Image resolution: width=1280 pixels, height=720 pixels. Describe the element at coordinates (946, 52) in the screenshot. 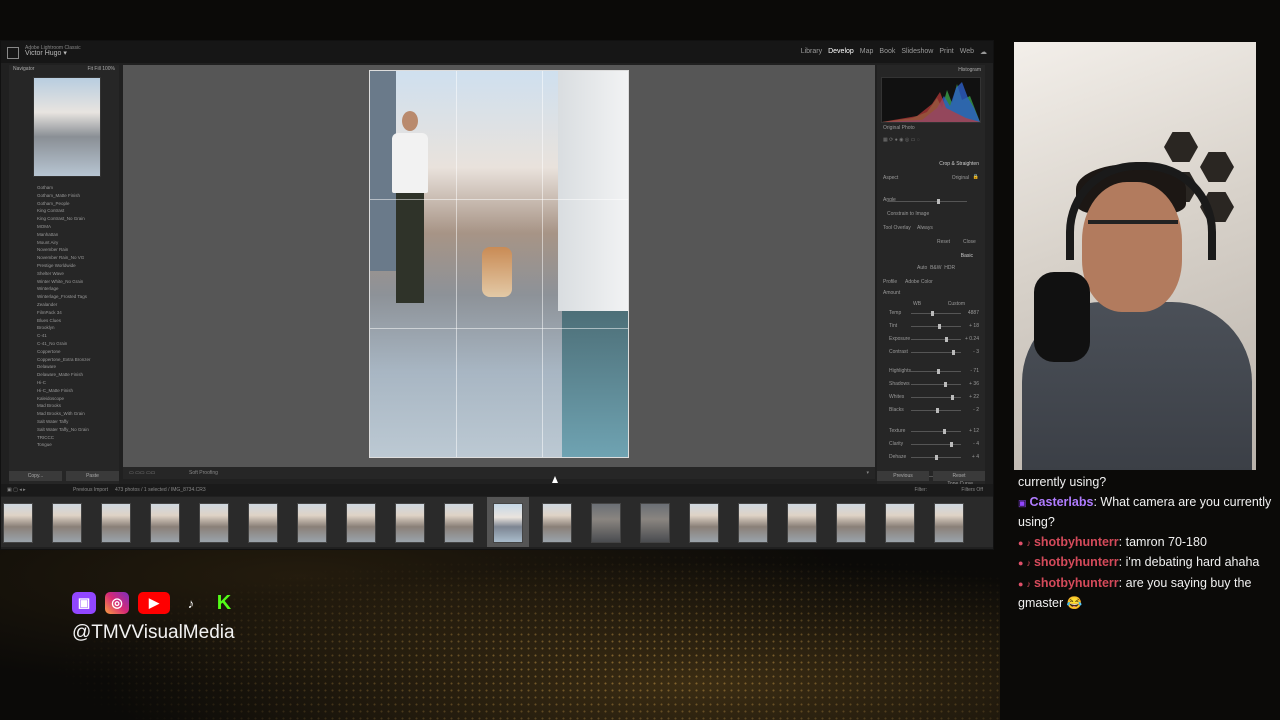

I see `module-print: Print` at that location.